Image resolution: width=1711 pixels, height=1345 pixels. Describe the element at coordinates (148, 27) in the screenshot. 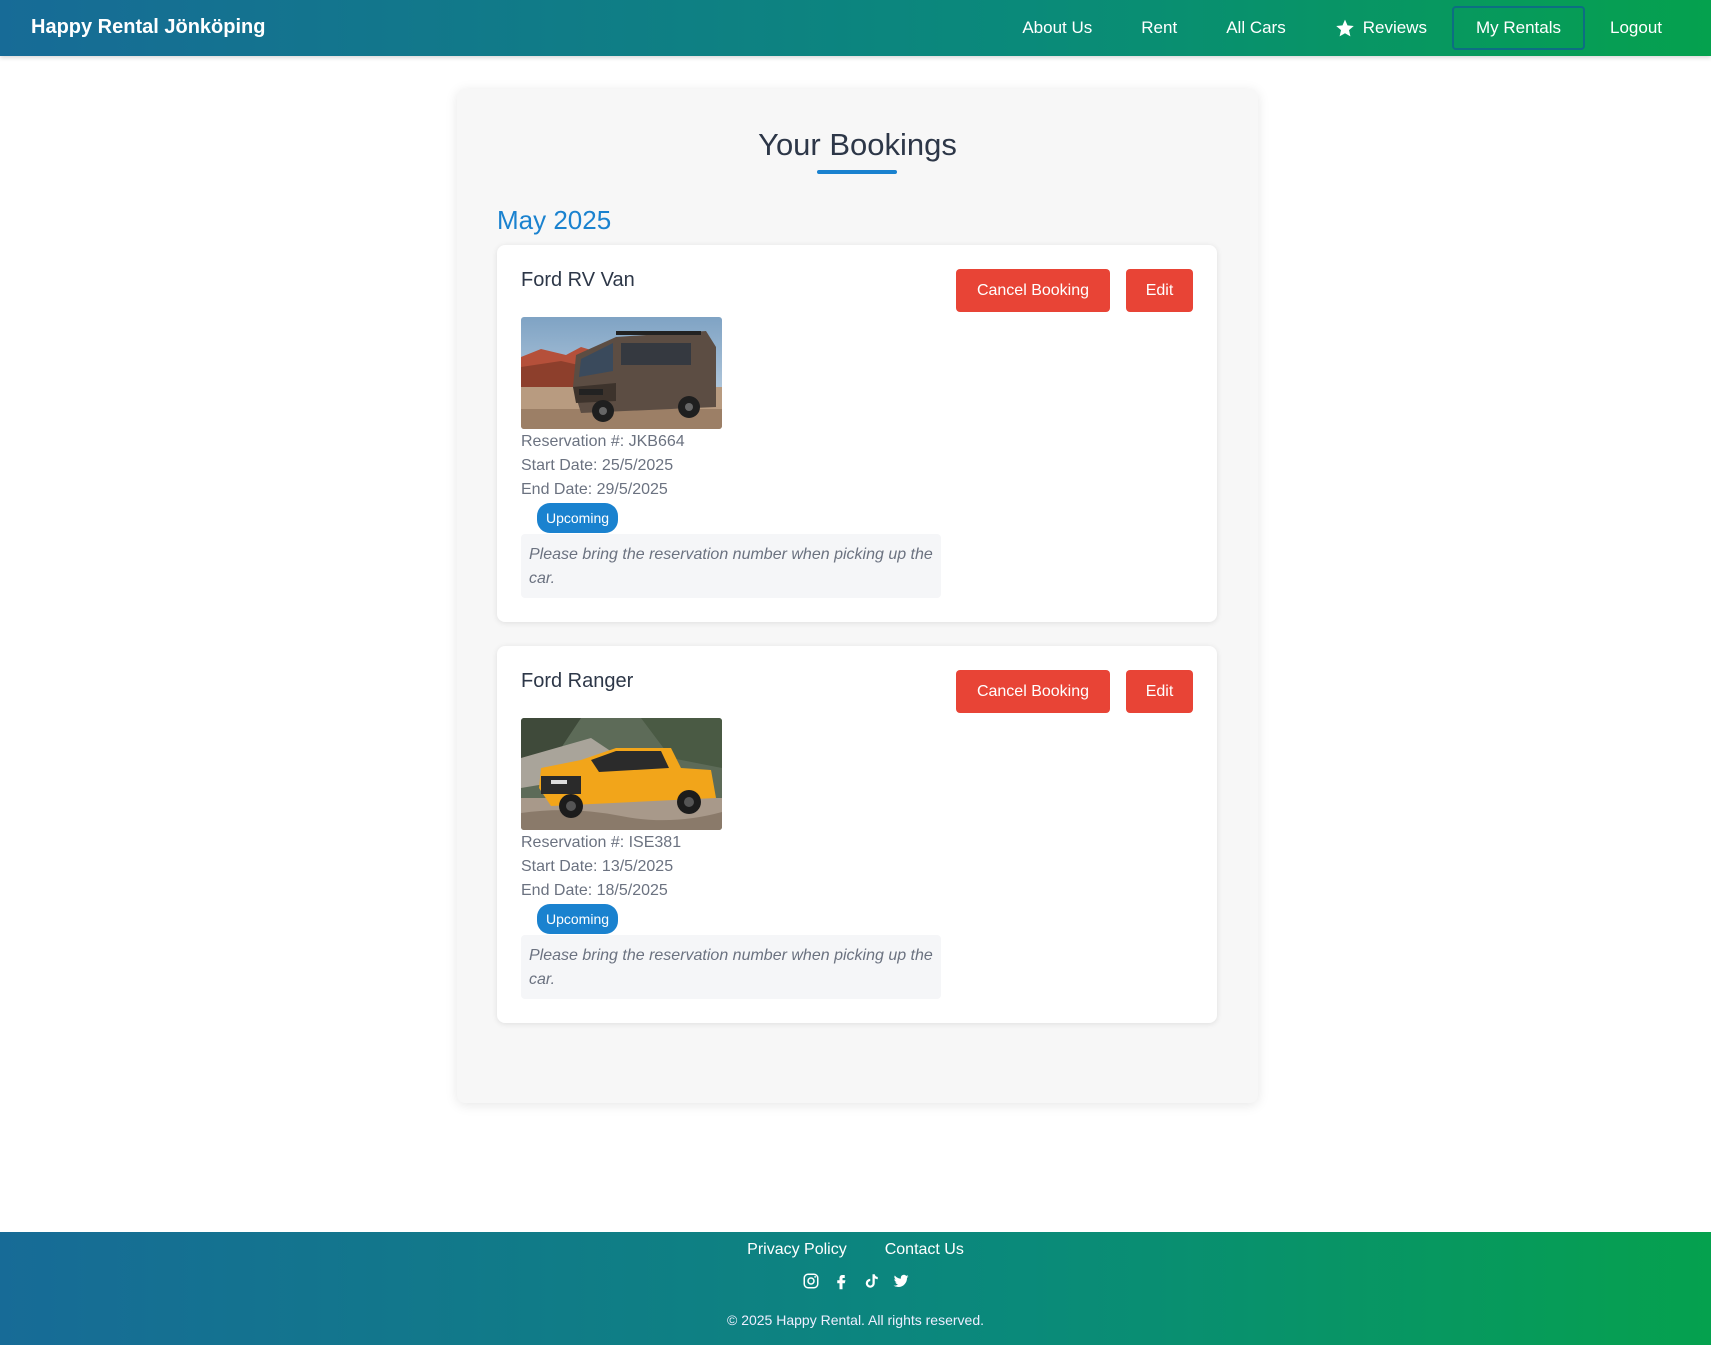

I see `brand-logo: Happy Rental Jönköping` at that location.